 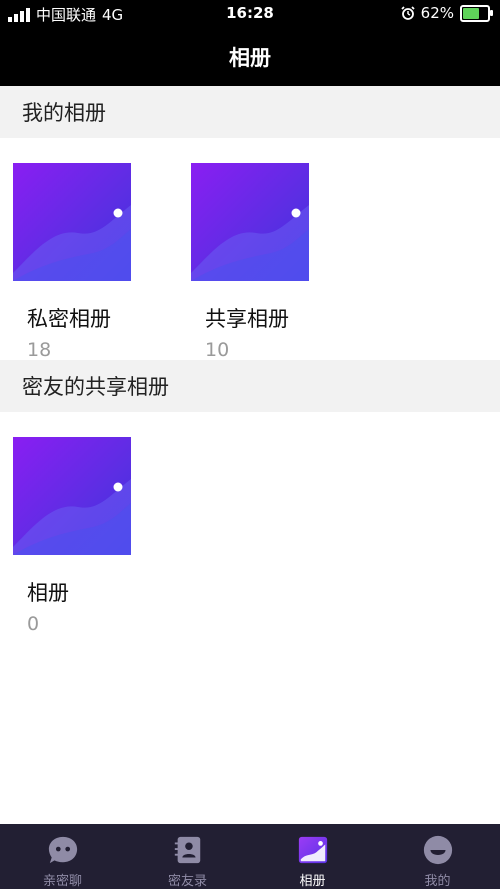 What do you see at coordinates (217, 350) in the screenshot?
I see `album-count: 10` at bounding box center [217, 350].